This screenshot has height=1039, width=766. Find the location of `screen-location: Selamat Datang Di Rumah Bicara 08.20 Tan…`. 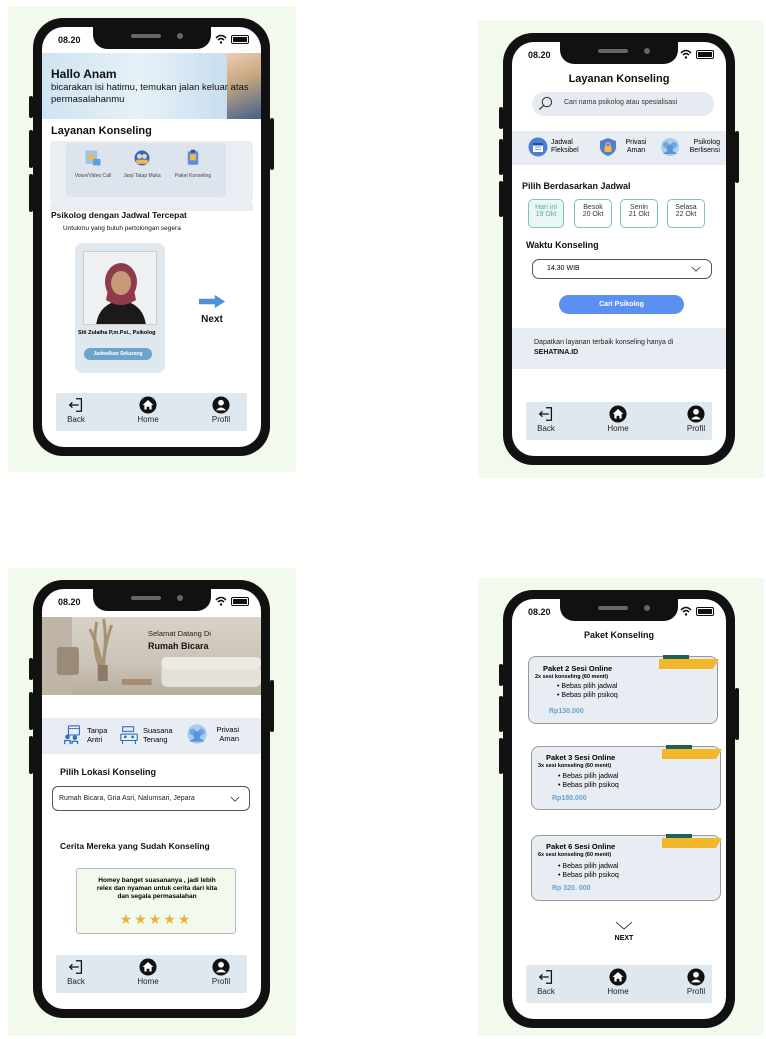

screen-location: Selamat Datang Di Rumah Bicara 08.20 Tan… is located at coordinates (151, 799).